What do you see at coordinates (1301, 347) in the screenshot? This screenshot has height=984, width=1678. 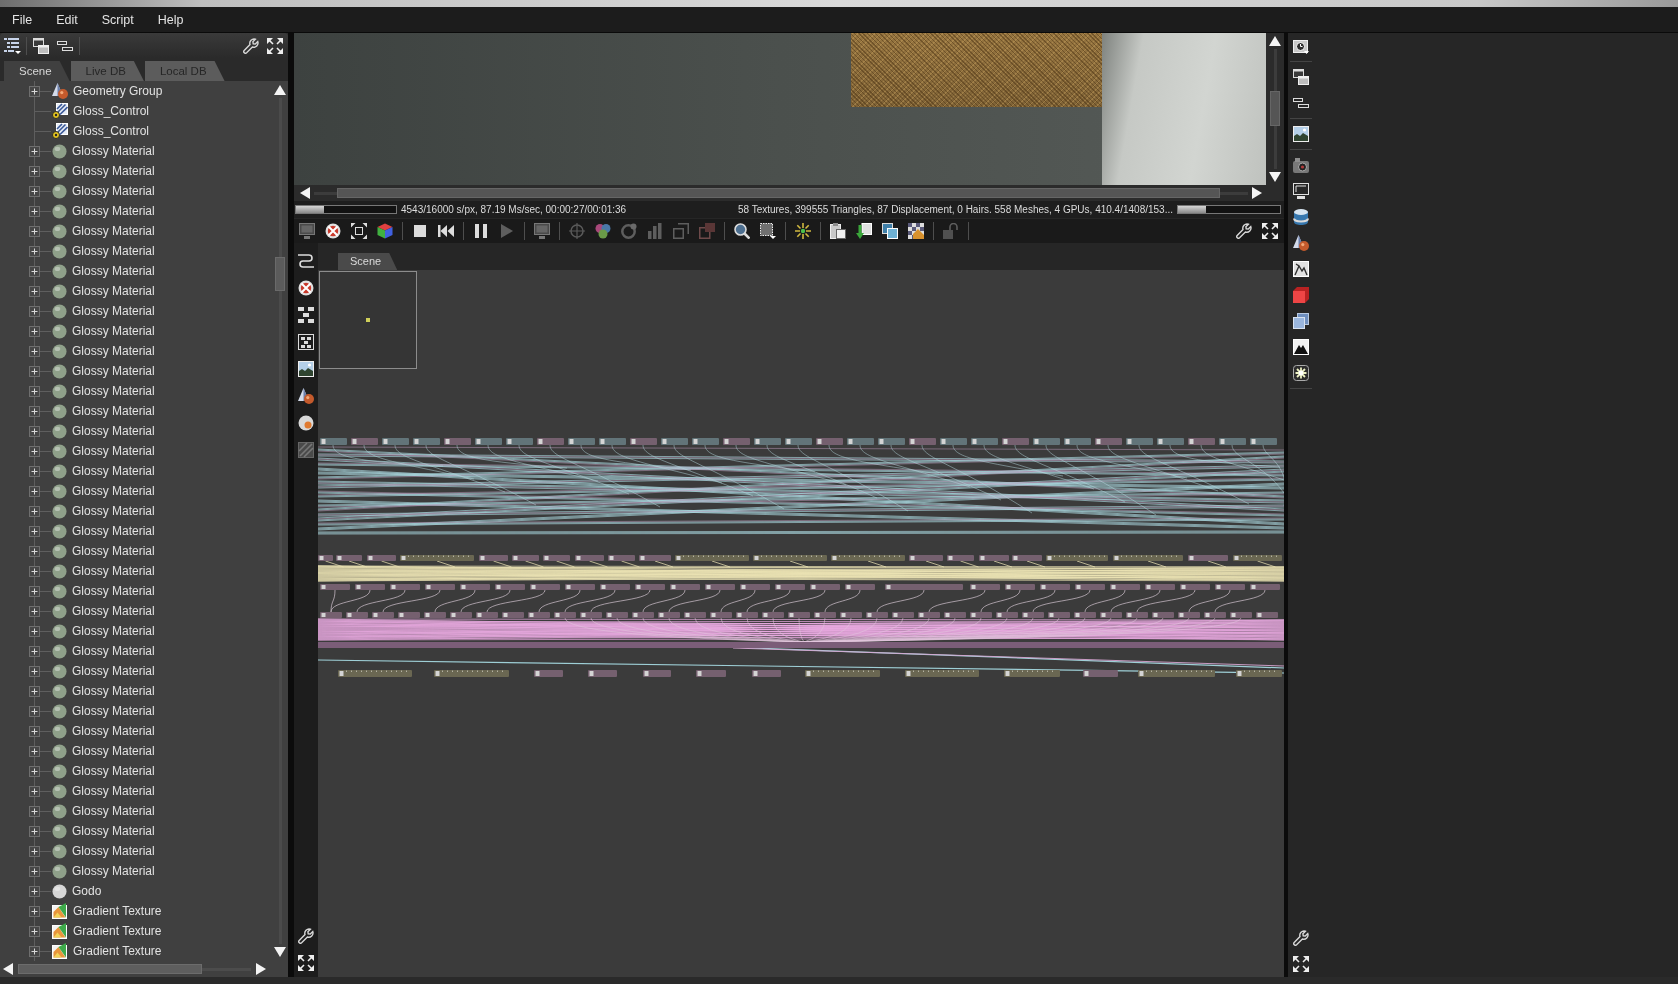 I see `mountain-picture-icon` at bounding box center [1301, 347].